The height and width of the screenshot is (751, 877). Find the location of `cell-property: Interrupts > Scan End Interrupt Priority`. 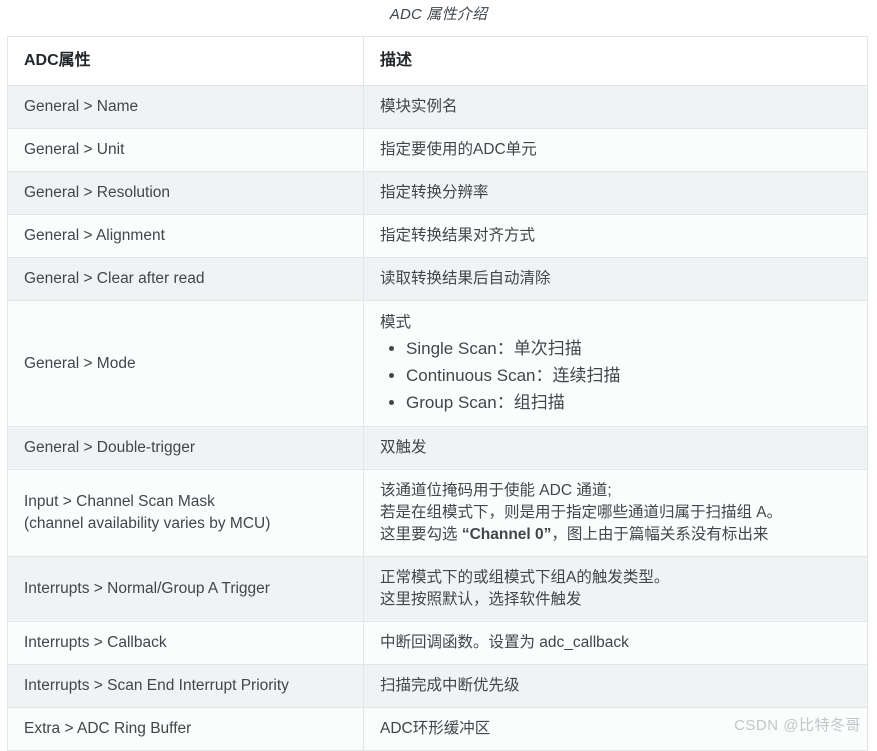

cell-property: Interrupts > Scan End Interrupt Priority is located at coordinates (185, 686).